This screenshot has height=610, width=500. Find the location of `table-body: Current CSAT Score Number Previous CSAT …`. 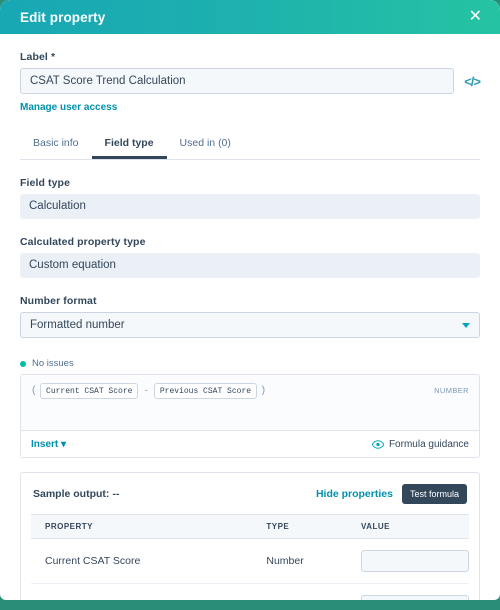

table-body: Current CSAT Score Number Previous CSAT … is located at coordinates (250, 569).